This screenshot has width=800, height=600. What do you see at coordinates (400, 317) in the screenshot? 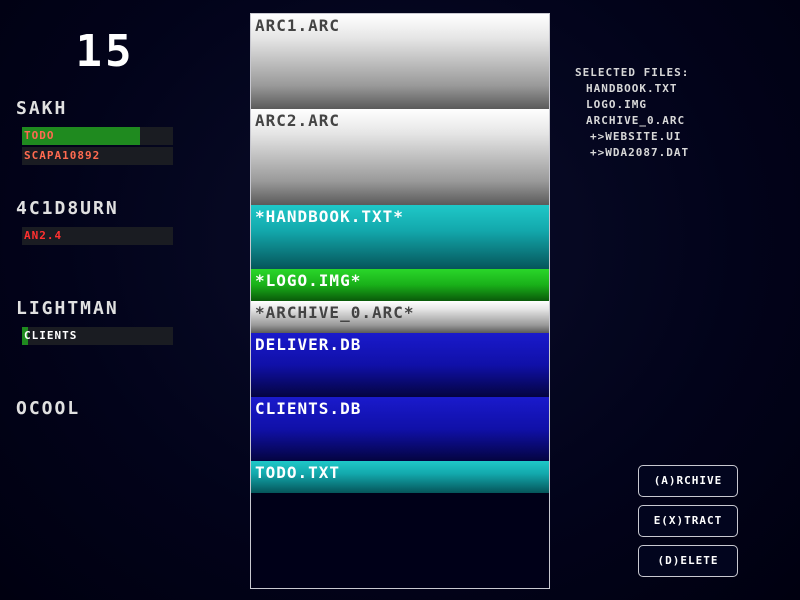
I see `file-item-archive0: *ARCHIVE_0.ARC*` at bounding box center [400, 317].